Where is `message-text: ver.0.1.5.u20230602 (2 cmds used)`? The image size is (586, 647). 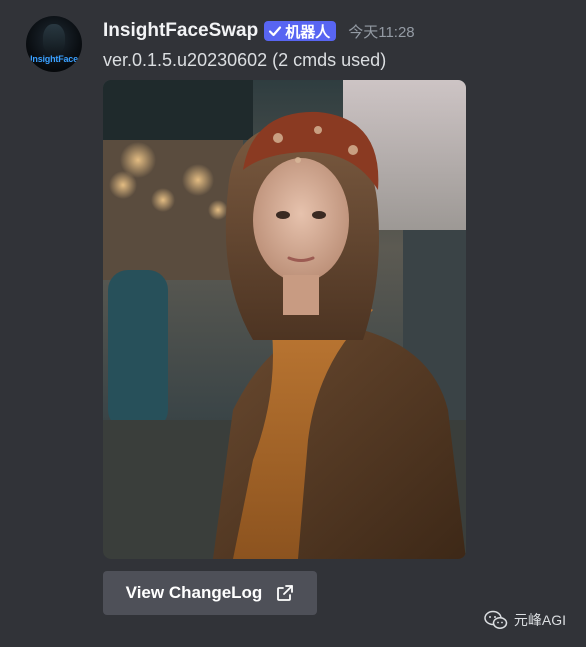
message-text: ver.0.1.5.u20230602 (2 cmds used) is located at coordinates (245, 60).